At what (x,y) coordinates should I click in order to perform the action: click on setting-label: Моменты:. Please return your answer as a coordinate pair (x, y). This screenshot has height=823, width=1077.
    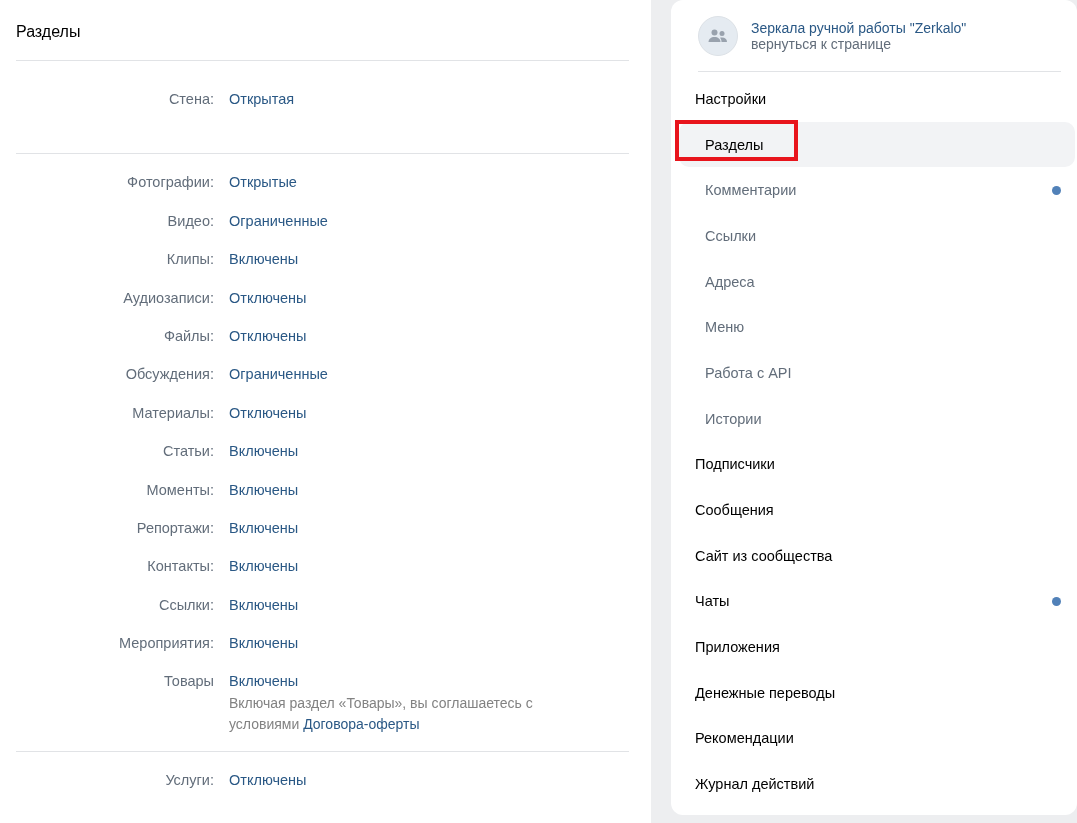
    Looking at the image, I should click on (179, 489).